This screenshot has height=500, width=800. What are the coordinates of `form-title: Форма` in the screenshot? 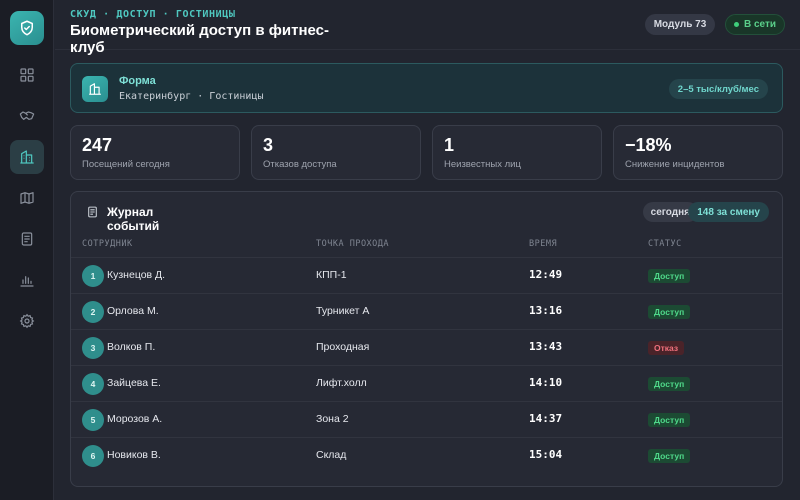 It's located at (137, 81).